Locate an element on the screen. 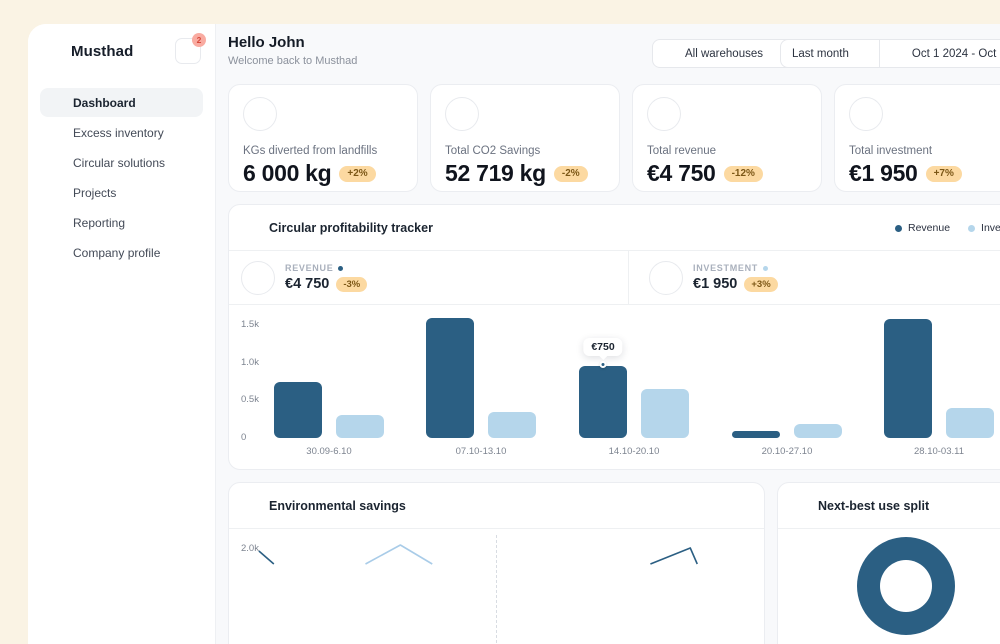 This screenshot has height=644, width=1000. date-range-picker: Oct 1 2024 - Oct 31 2024 is located at coordinates (940, 53).